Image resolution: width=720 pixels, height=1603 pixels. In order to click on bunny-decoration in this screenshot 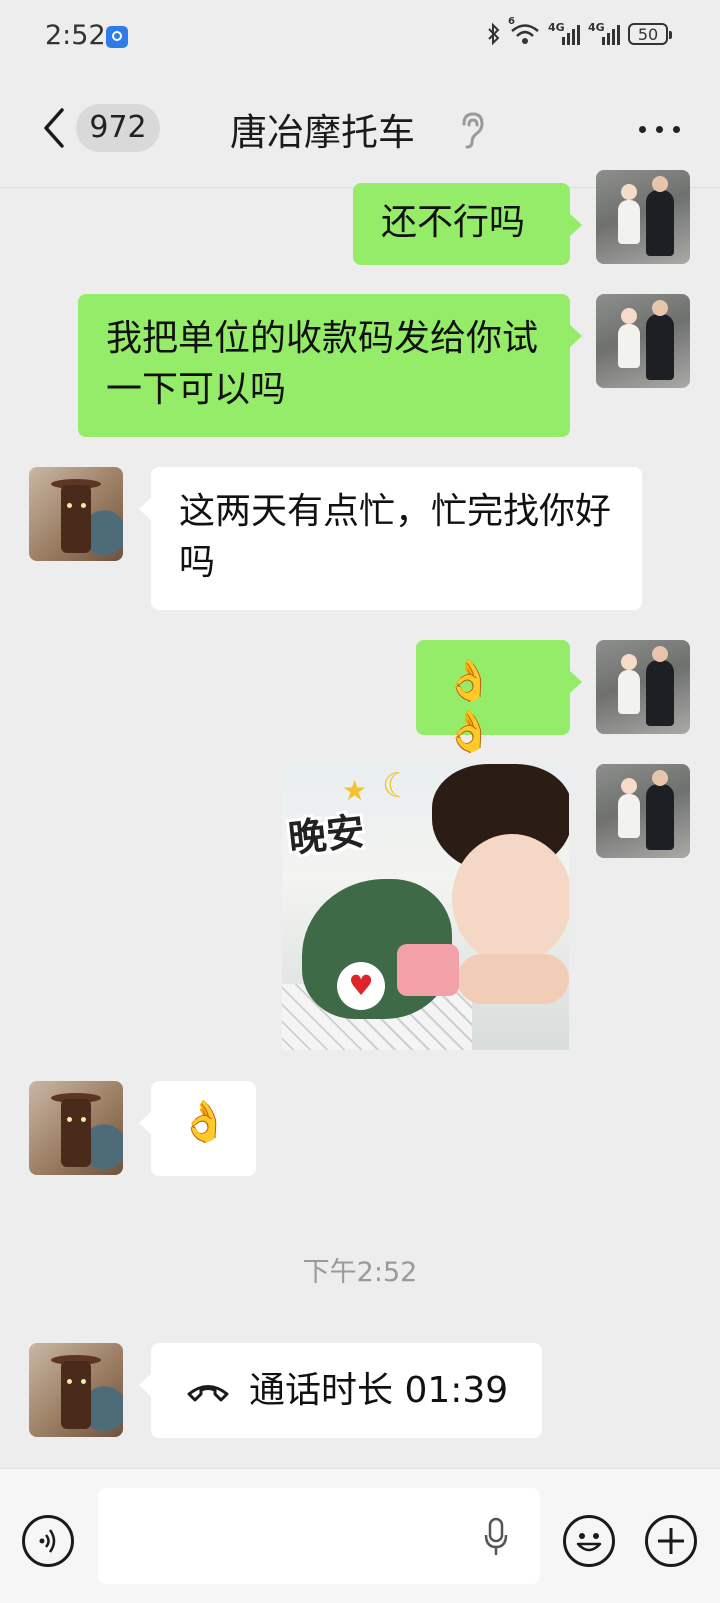, I will do `click(428, 970)`.